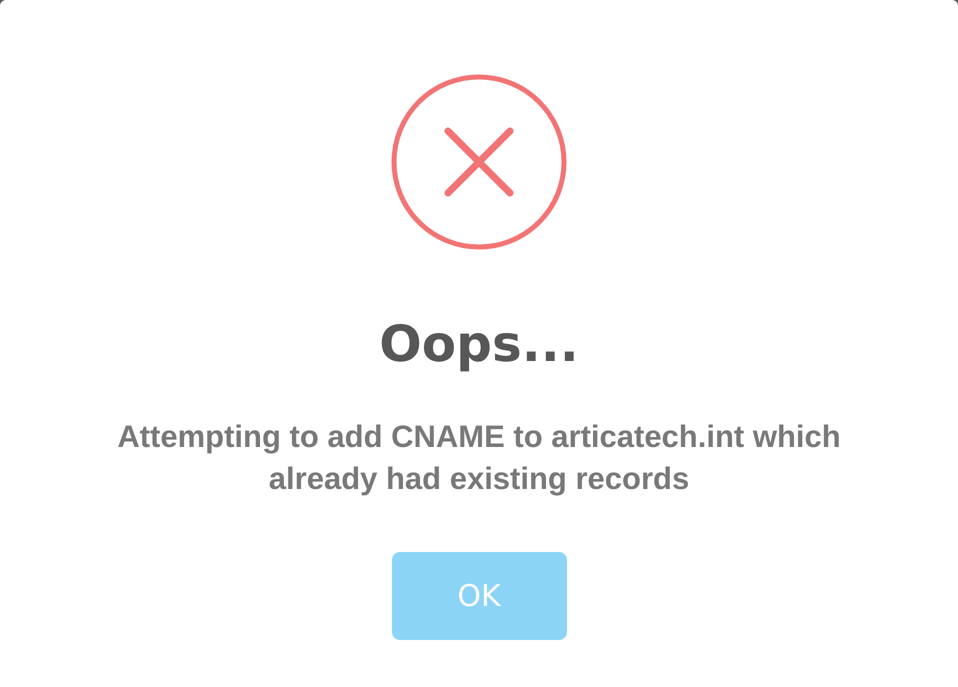 Image resolution: width=958 pixels, height=687 pixels. What do you see at coordinates (479, 596) in the screenshot?
I see `ok-button: OK` at bounding box center [479, 596].